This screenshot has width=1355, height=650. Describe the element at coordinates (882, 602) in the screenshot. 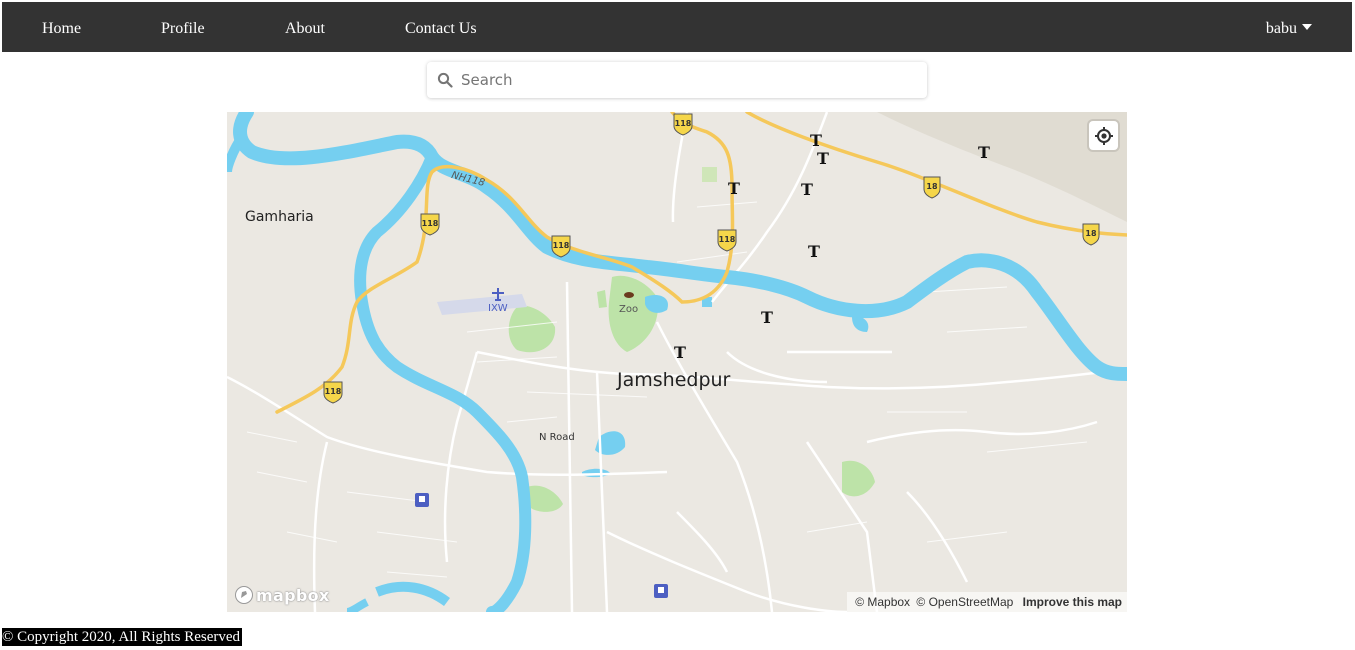

I see `attribution-mapbox-link: © Mapbox` at that location.